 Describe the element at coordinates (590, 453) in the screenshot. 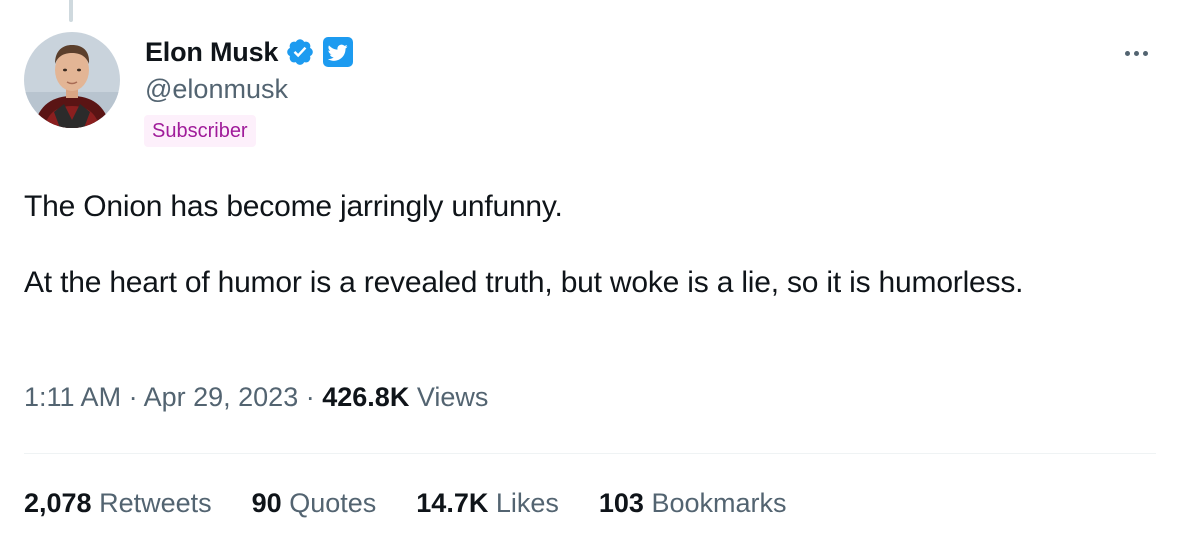

I see `divider` at that location.